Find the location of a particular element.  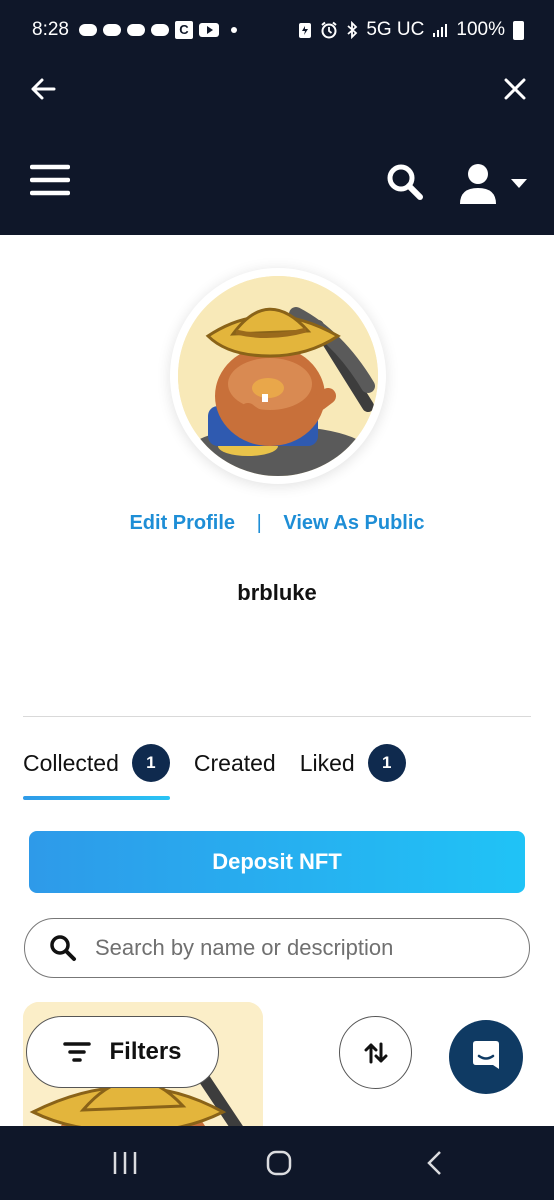

c-app-icon: C is located at coordinates (183, 30).